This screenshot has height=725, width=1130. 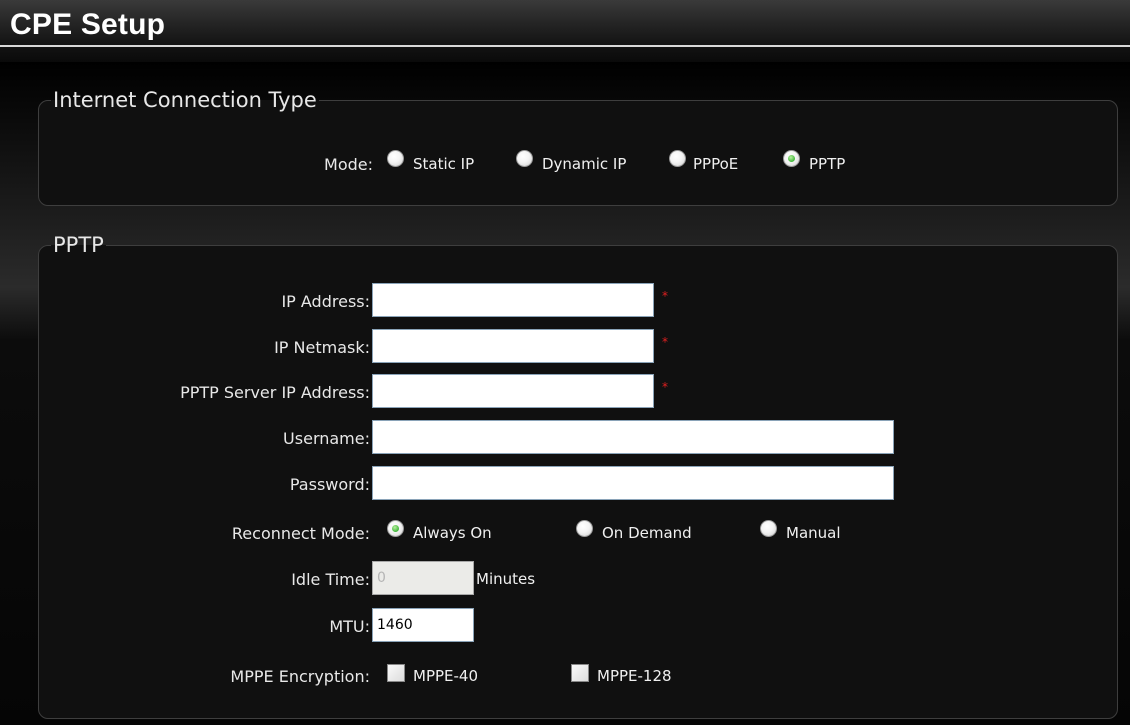 I want to click on title-underline, so click(x=565, y=46).